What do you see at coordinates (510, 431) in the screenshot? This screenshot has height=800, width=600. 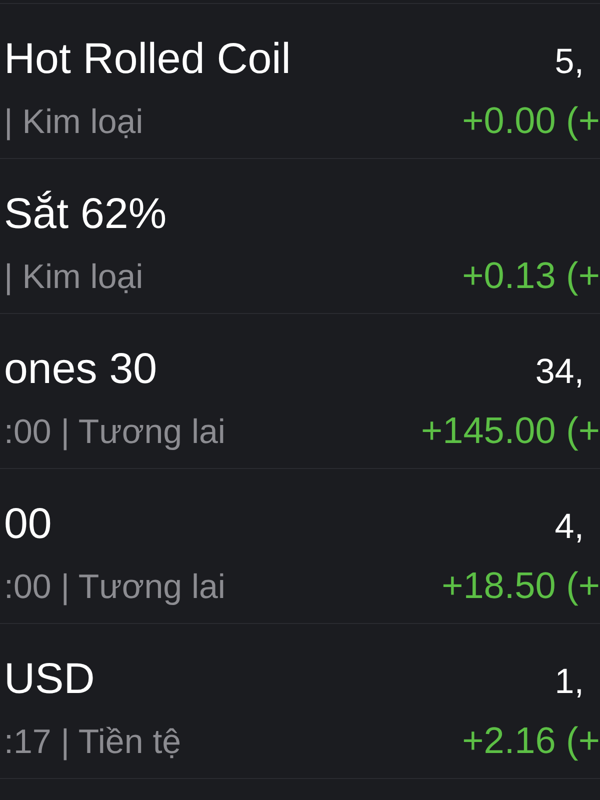 I see `price-change: +145.00 (+` at bounding box center [510, 431].